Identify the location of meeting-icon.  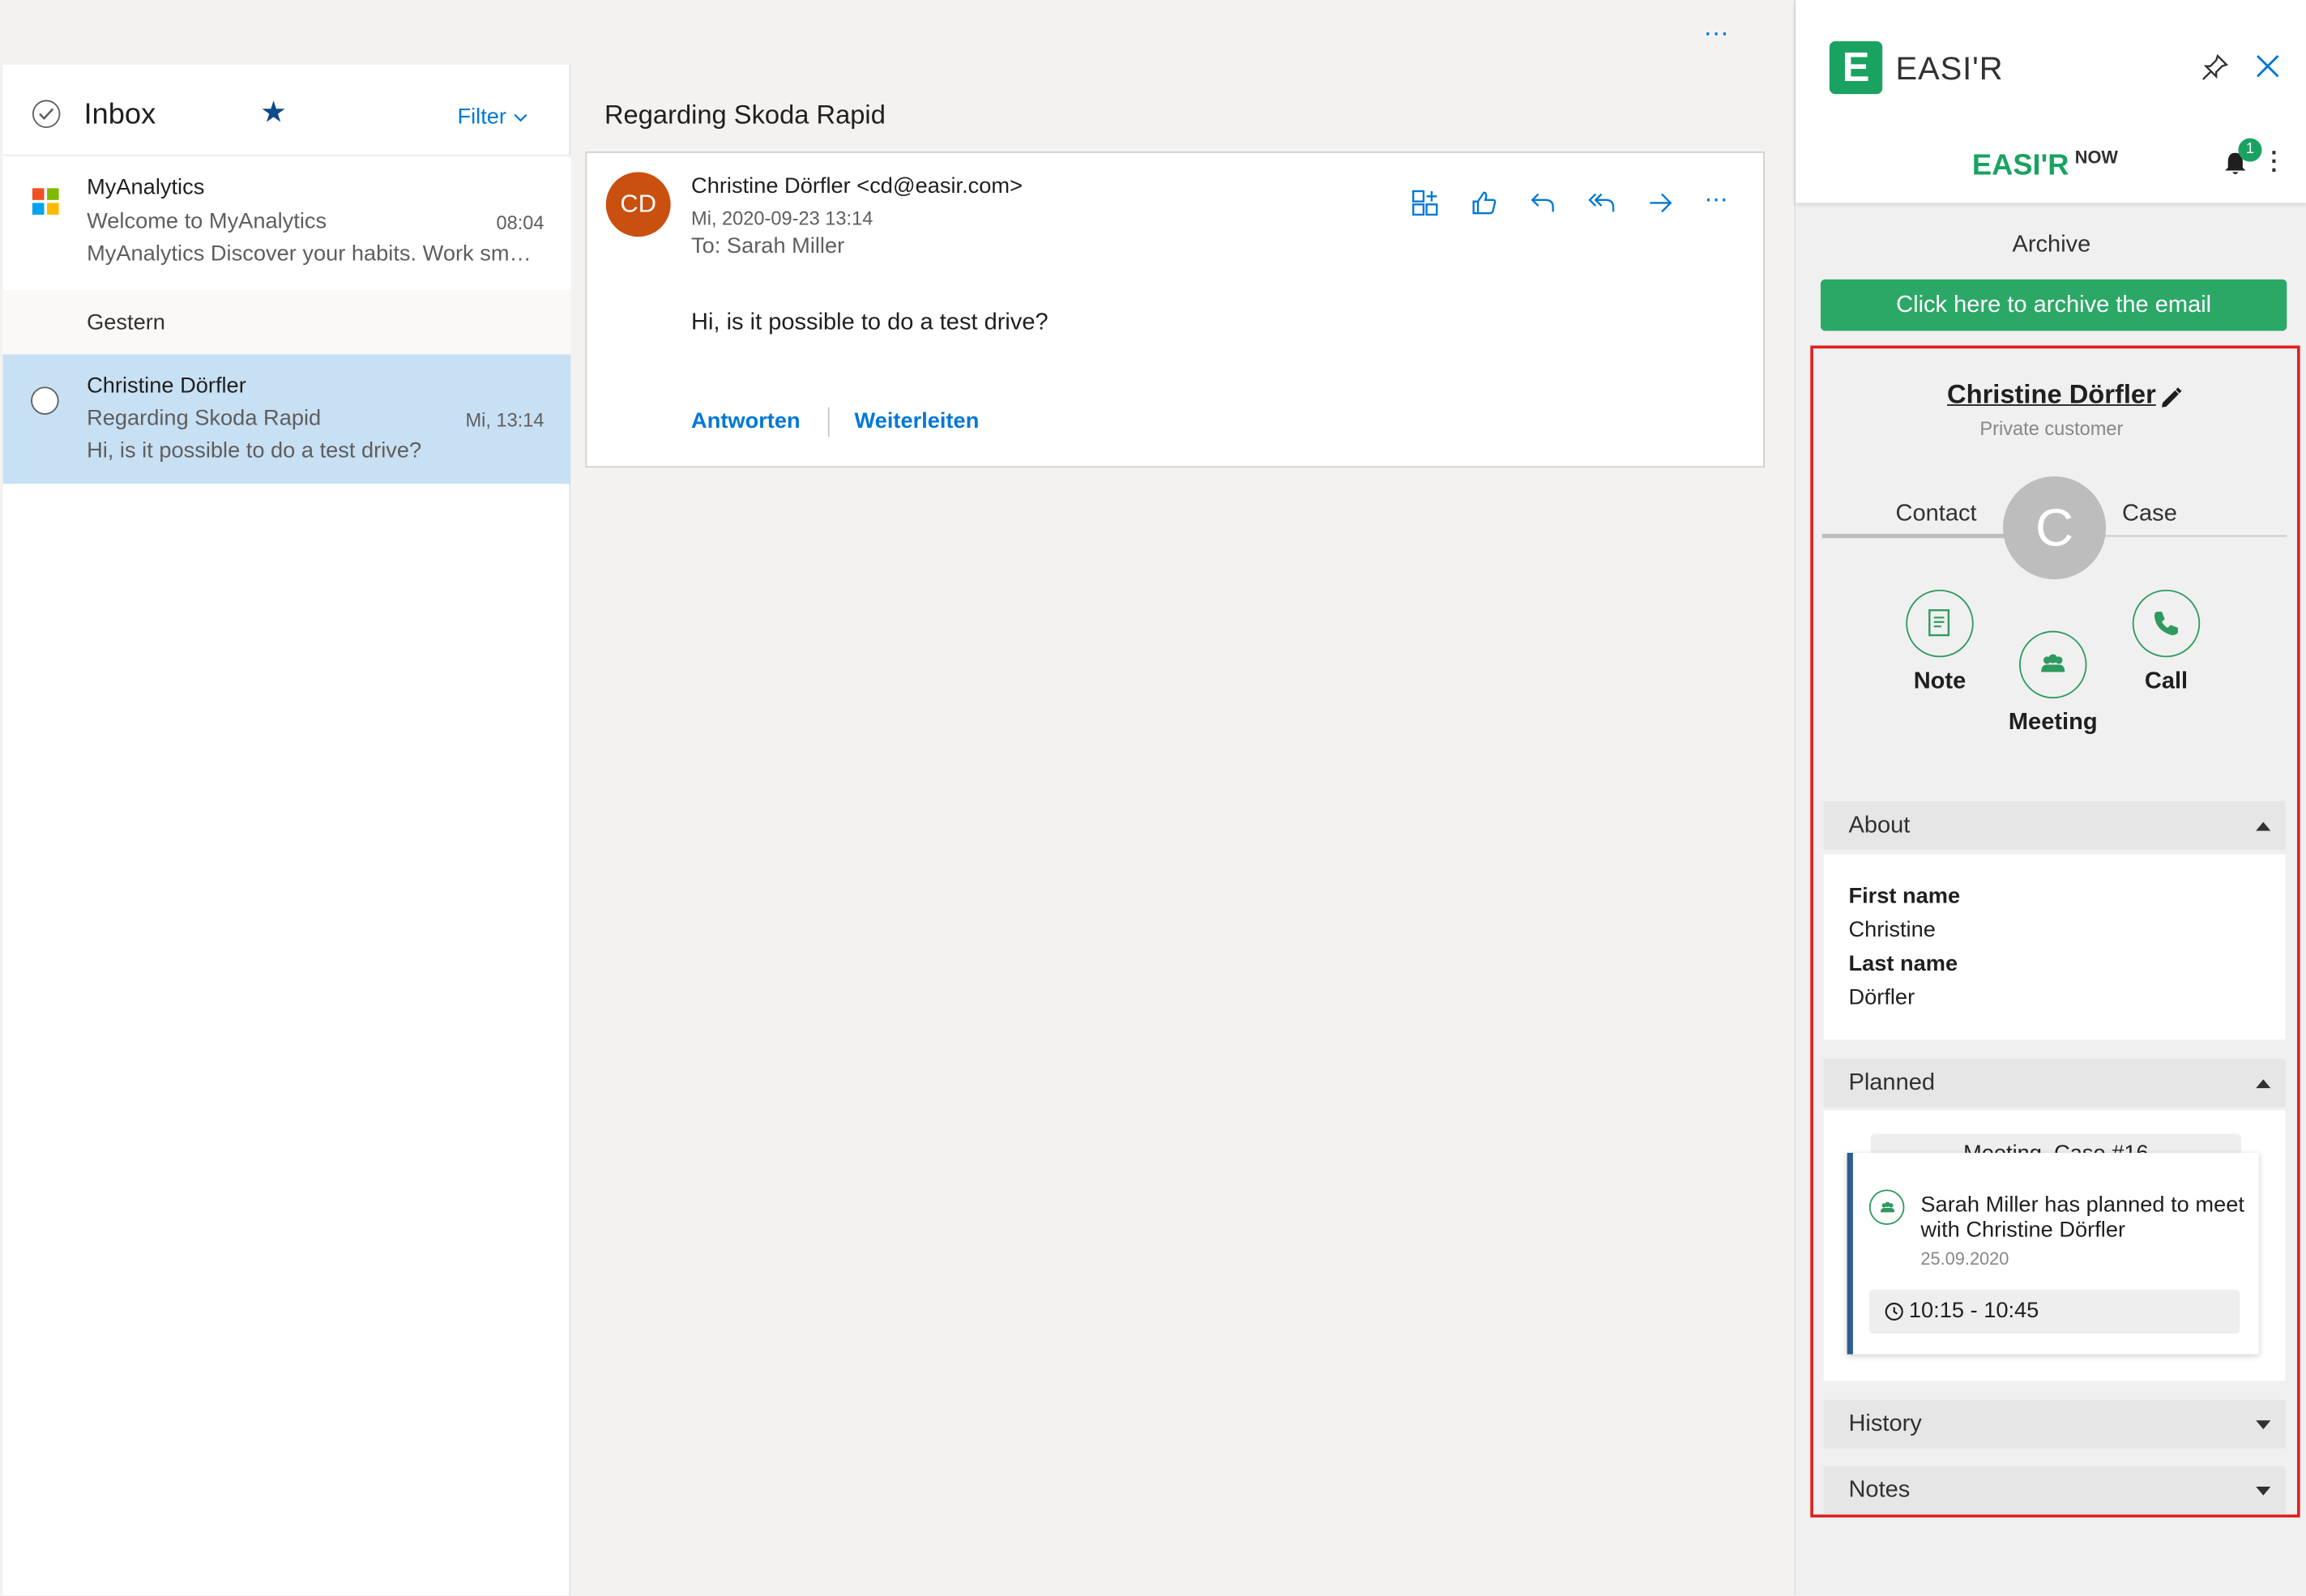
(1886, 1207).